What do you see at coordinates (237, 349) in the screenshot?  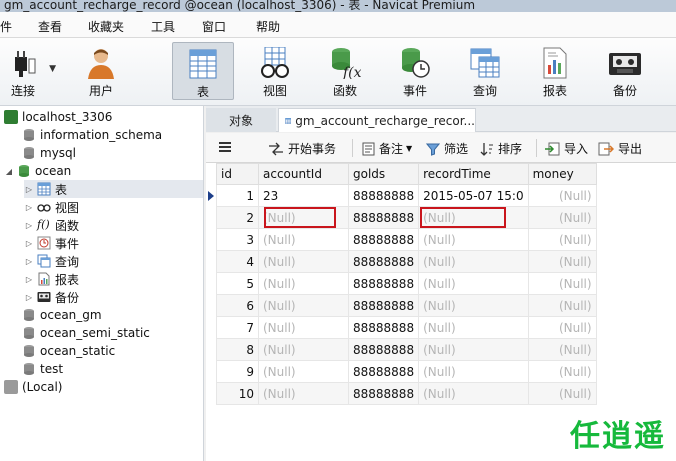 I see `table-cell: 8` at bounding box center [237, 349].